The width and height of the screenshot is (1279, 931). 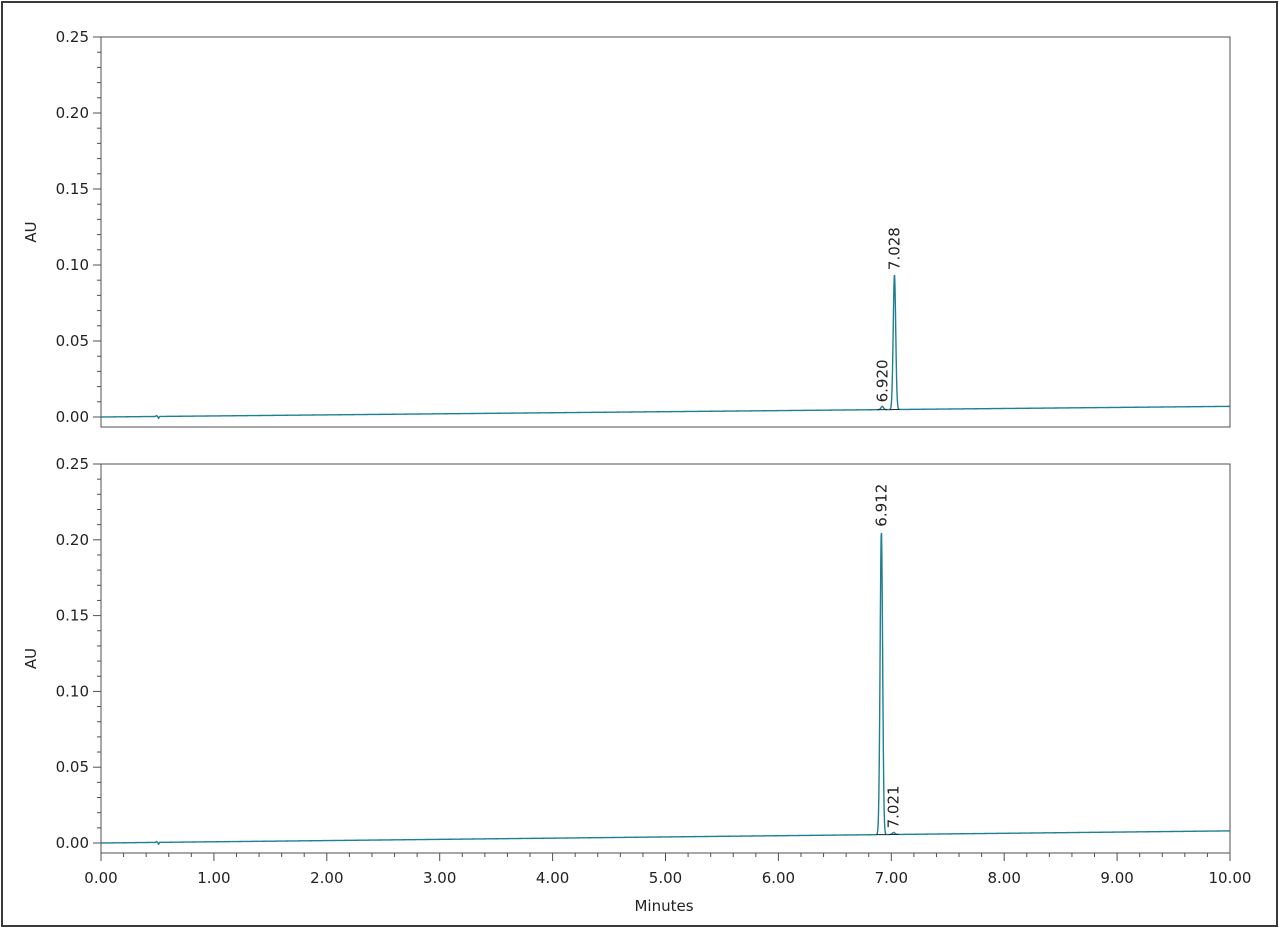 What do you see at coordinates (895, 248) in the screenshot?
I see `peak-label: 7.028` at bounding box center [895, 248].